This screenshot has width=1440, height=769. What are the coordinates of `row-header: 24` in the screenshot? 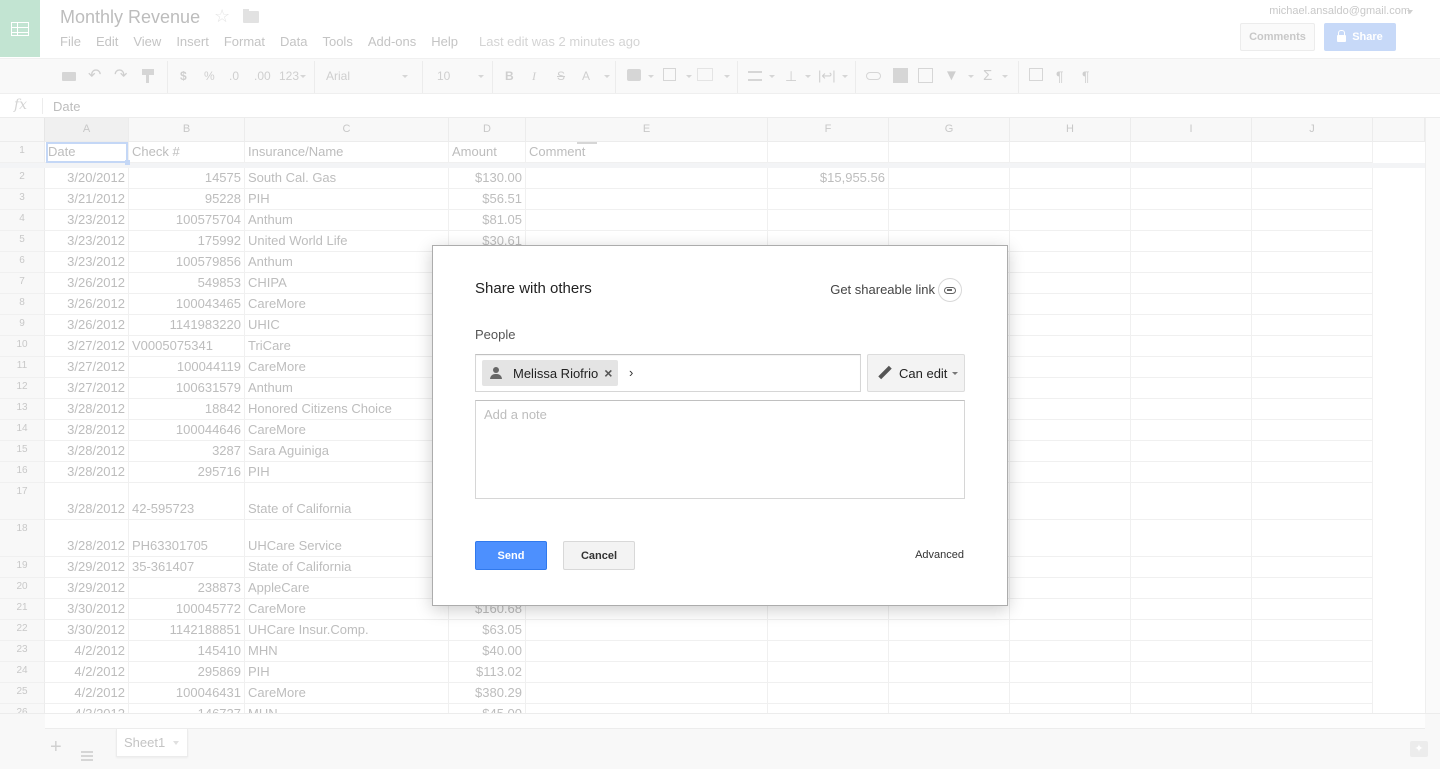 It's located at (22, 672).